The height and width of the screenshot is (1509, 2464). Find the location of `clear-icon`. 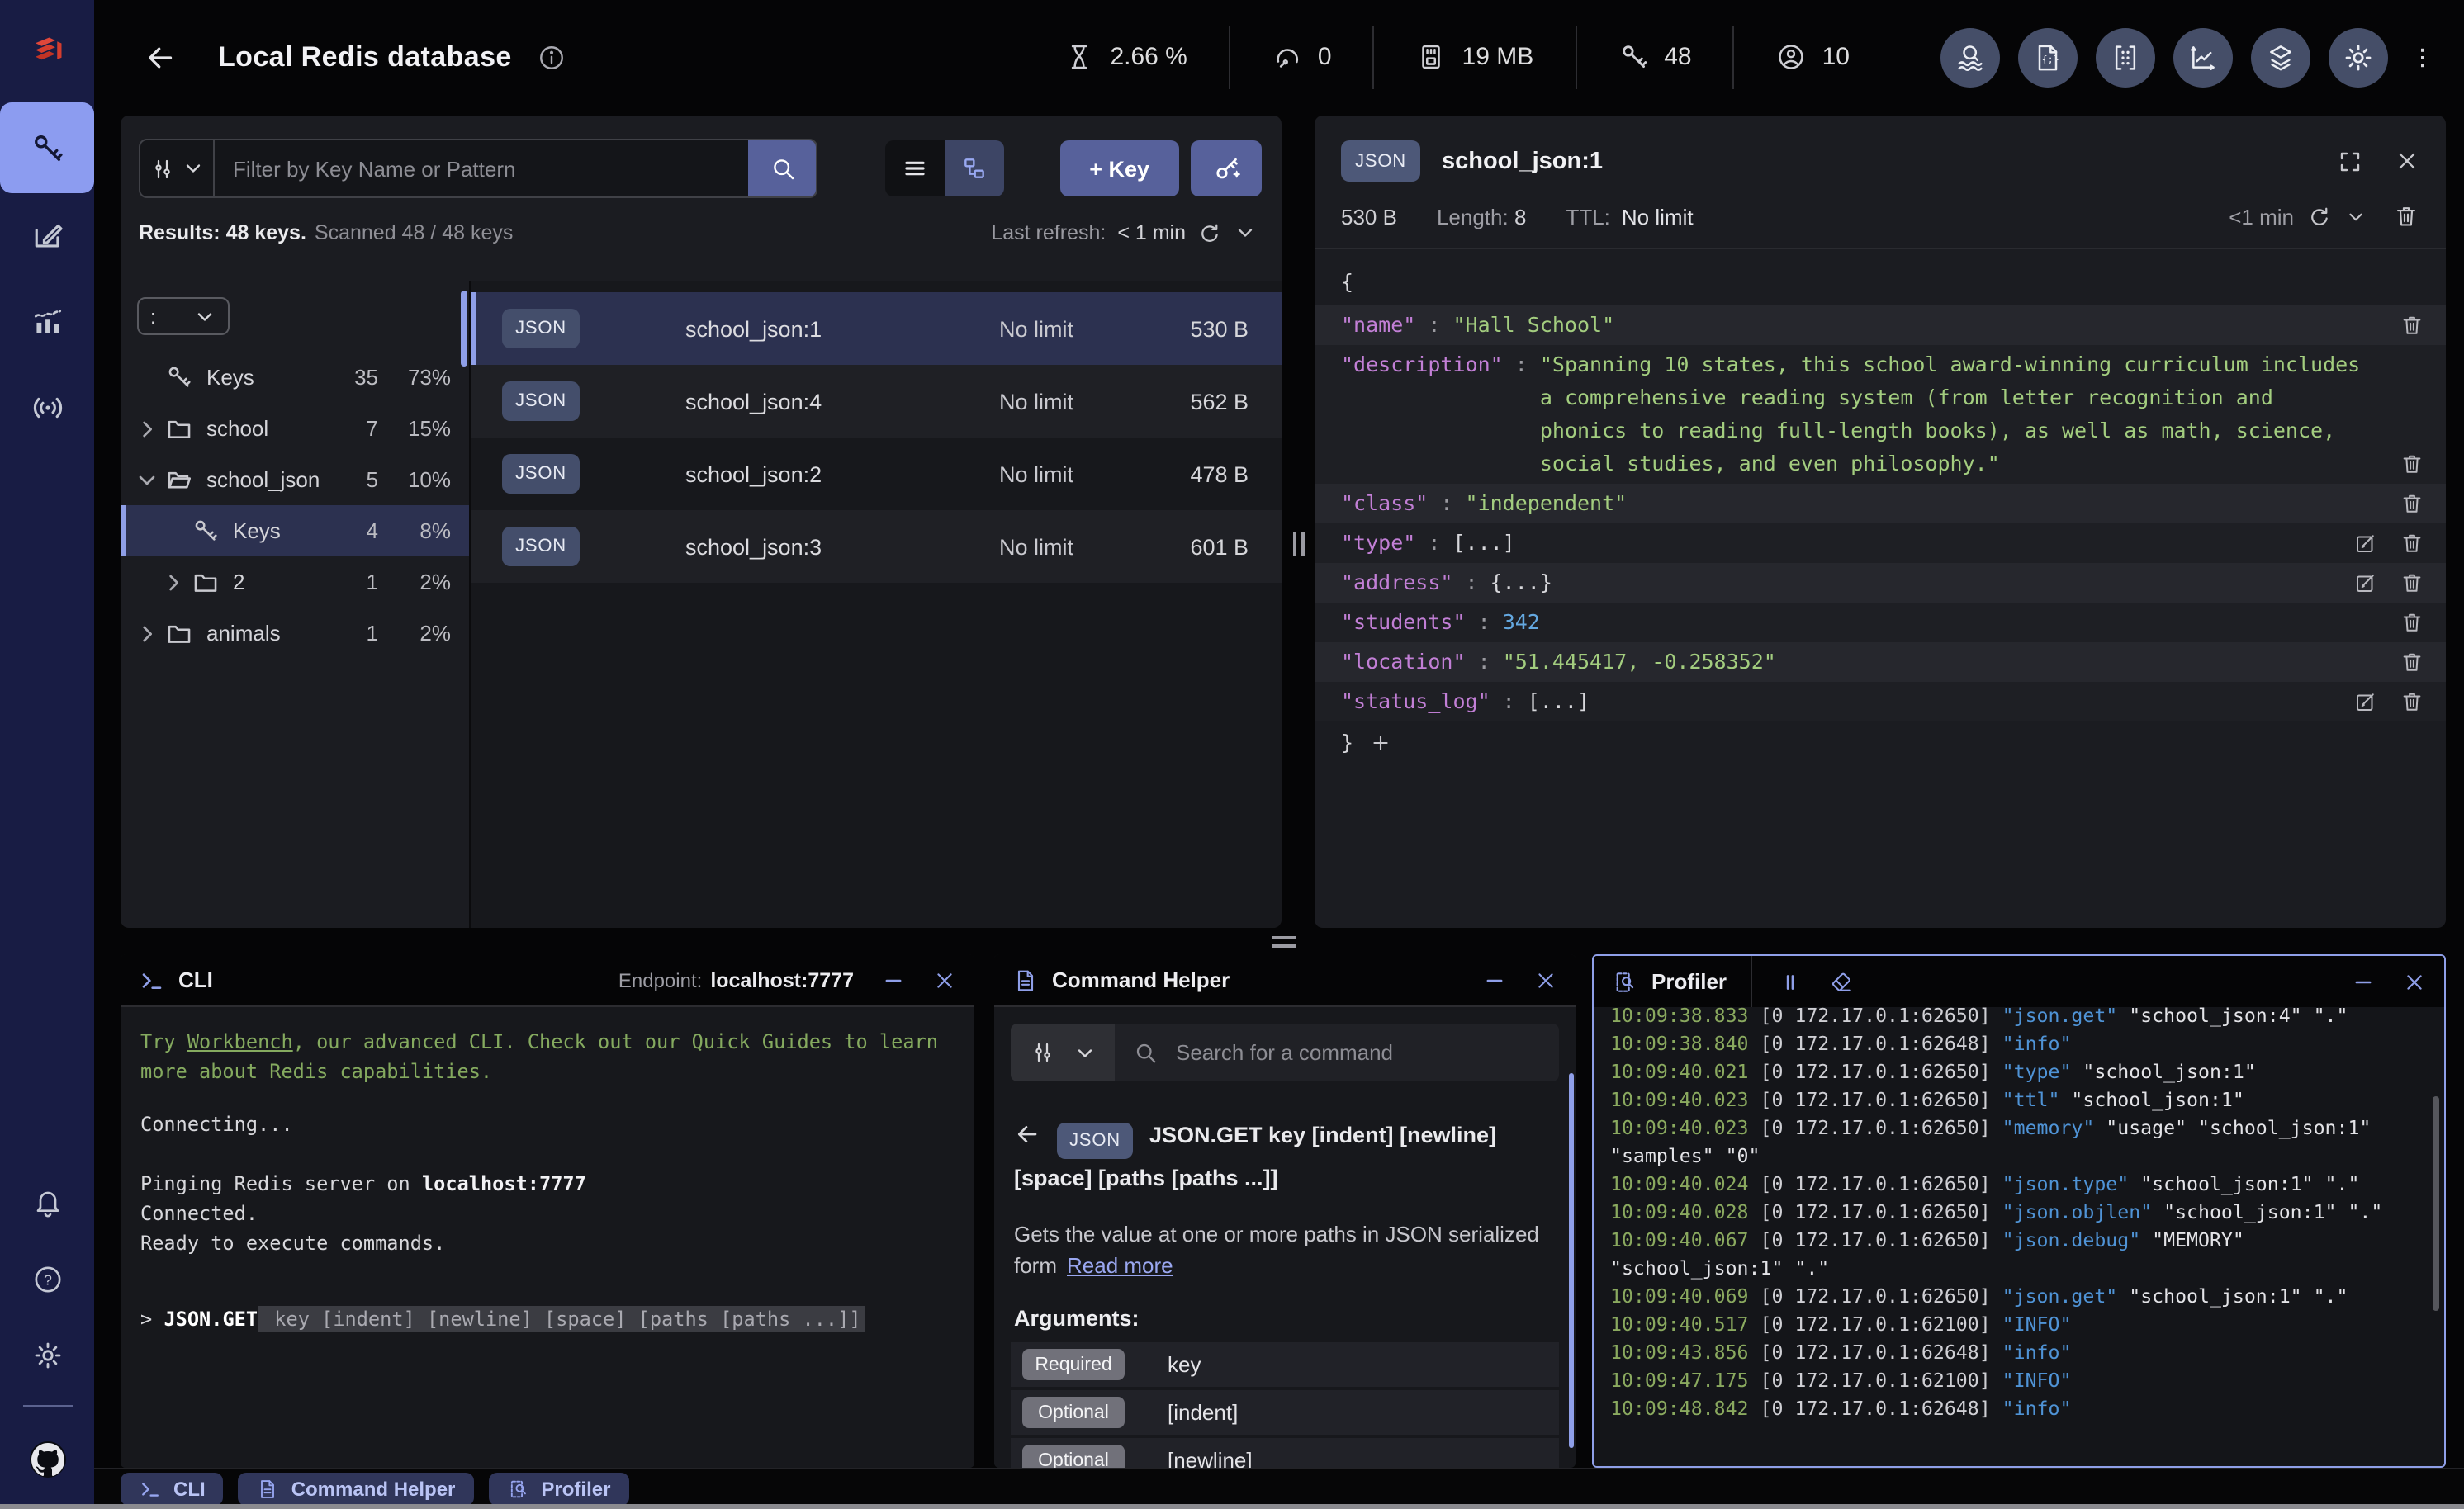

clear-icon is located at coordinates (1841, 981).